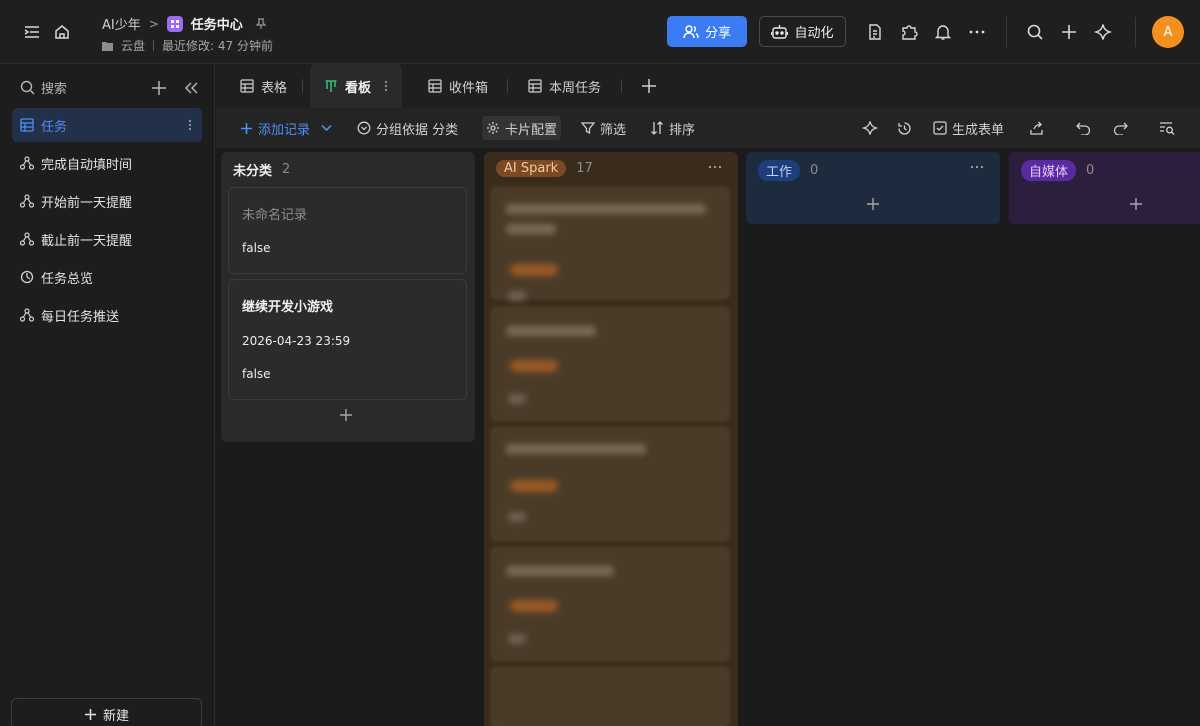 The image size is (1200, 726). What do you see at coordinates (875, 32) in the screenshot?
I see `document-icon` at bounding box center [875, 32].